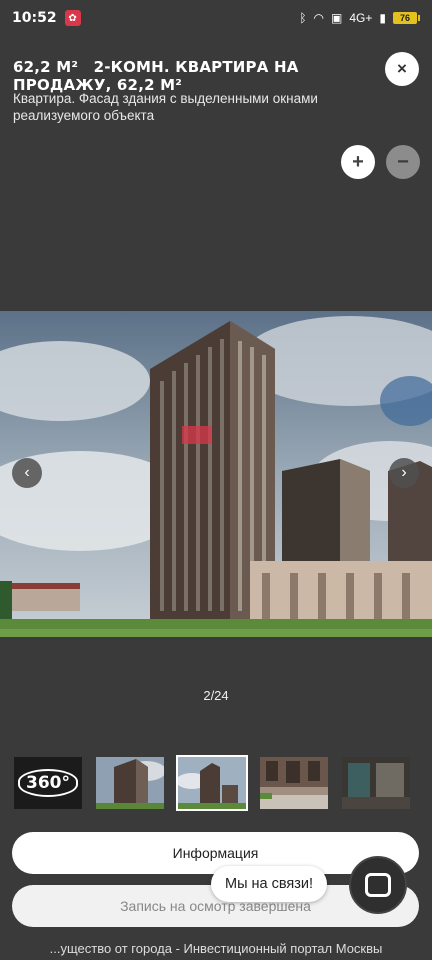 The height and width of the screenshot is (960, 432). I want to click on area-label: 62,2 М², so click(46, 67).